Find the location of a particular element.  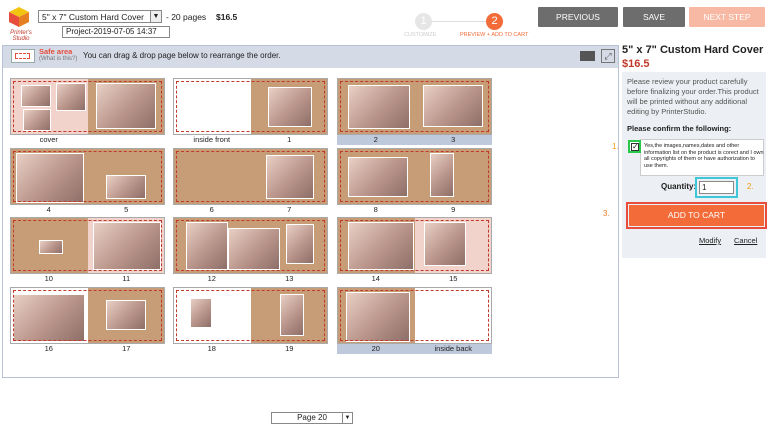

save-button: SAVE is located at coordinates (654, 17).